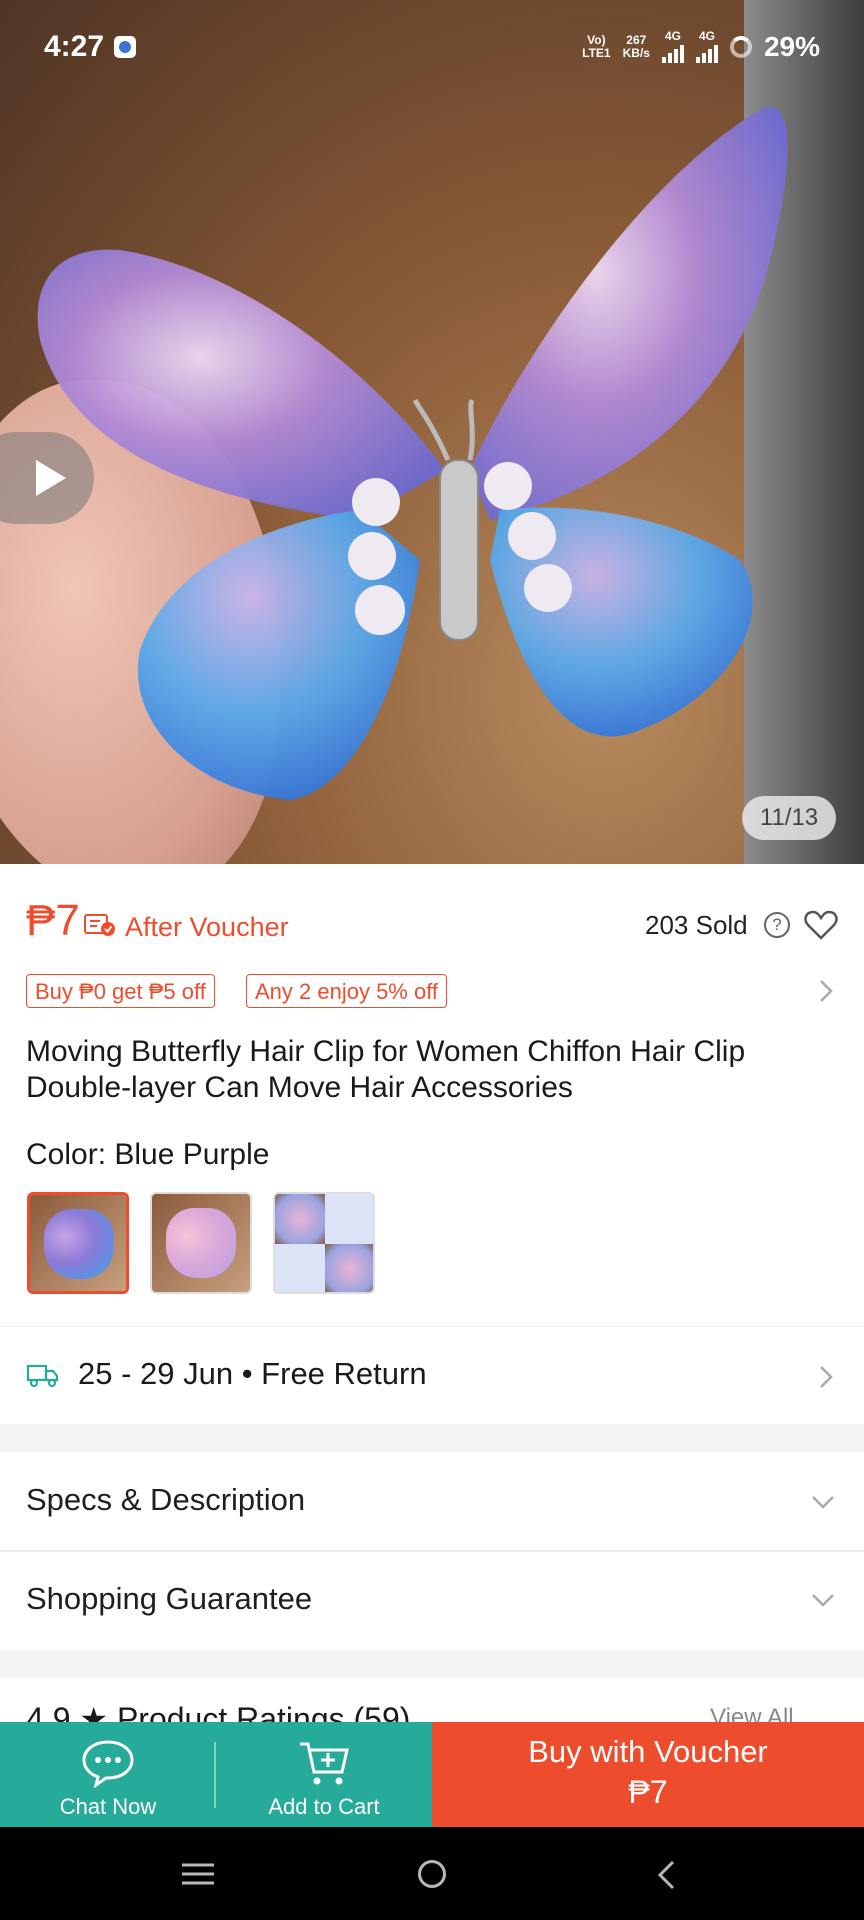 The width and height of the screenshot is (864, 1920). What do you see at coordinates (198, 1874) in the screenshot?
I see `recent-apps-icon` at bounding box center [198, 1874].